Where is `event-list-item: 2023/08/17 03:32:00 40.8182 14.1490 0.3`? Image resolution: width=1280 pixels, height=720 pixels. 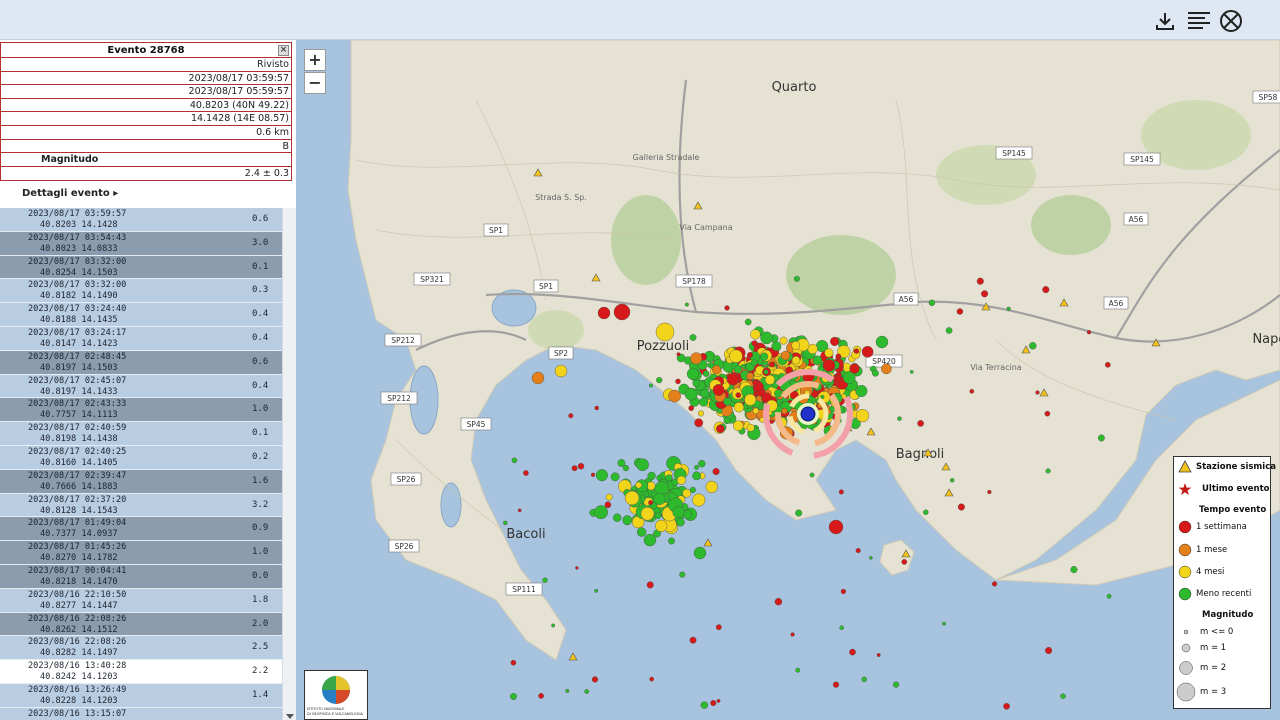
event-list-item: 2023/08/17 03:32:00 40.8182 14.1490 0.3 is located at coordinates (141, 291).